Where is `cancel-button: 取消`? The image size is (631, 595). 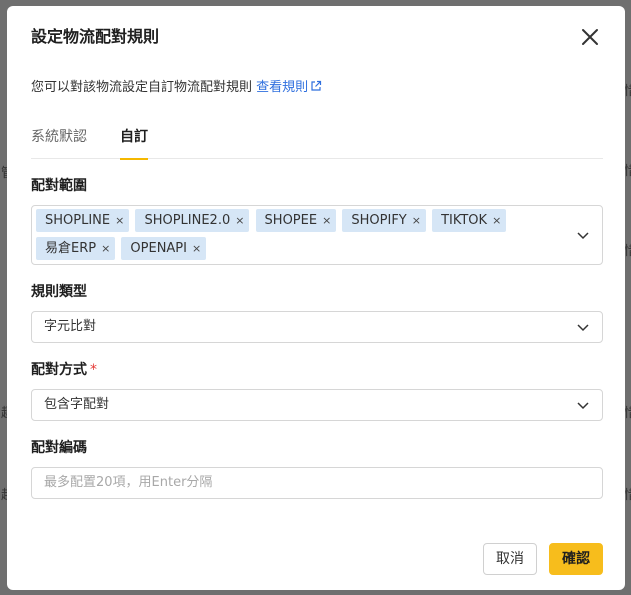 cancel-button: 取消 is located at coordinates (510, 559).